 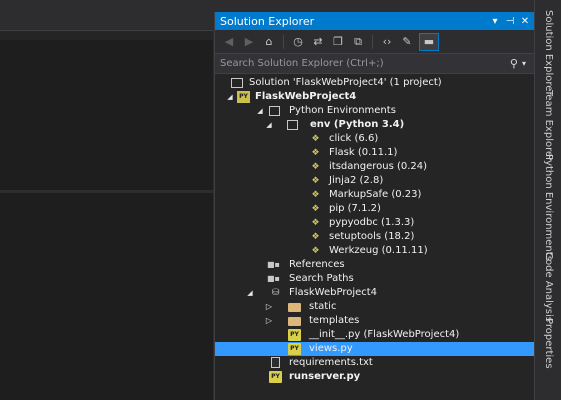 What do you see at coordinates (269, 42) in the screenshot?
I see `home-icon: ⌂` at bounding box center [269, 42].